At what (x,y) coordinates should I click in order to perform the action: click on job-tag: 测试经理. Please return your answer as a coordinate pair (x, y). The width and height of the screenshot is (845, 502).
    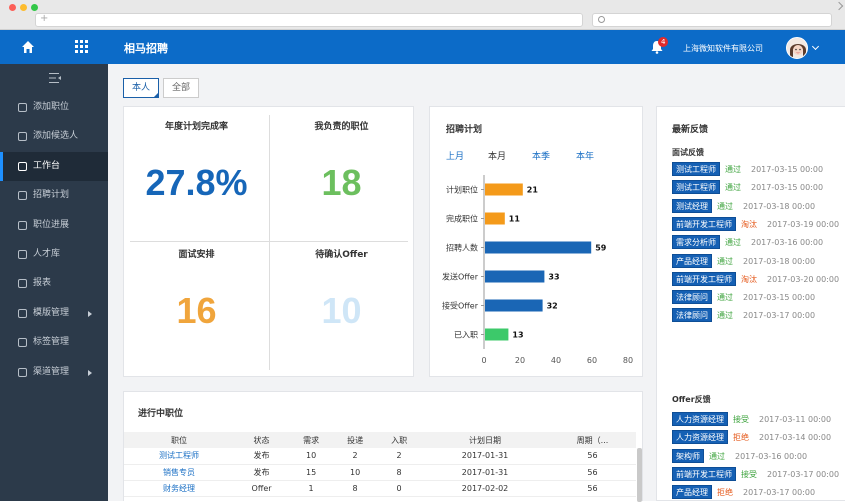
    Looking at the image, I should click on (692, 205).